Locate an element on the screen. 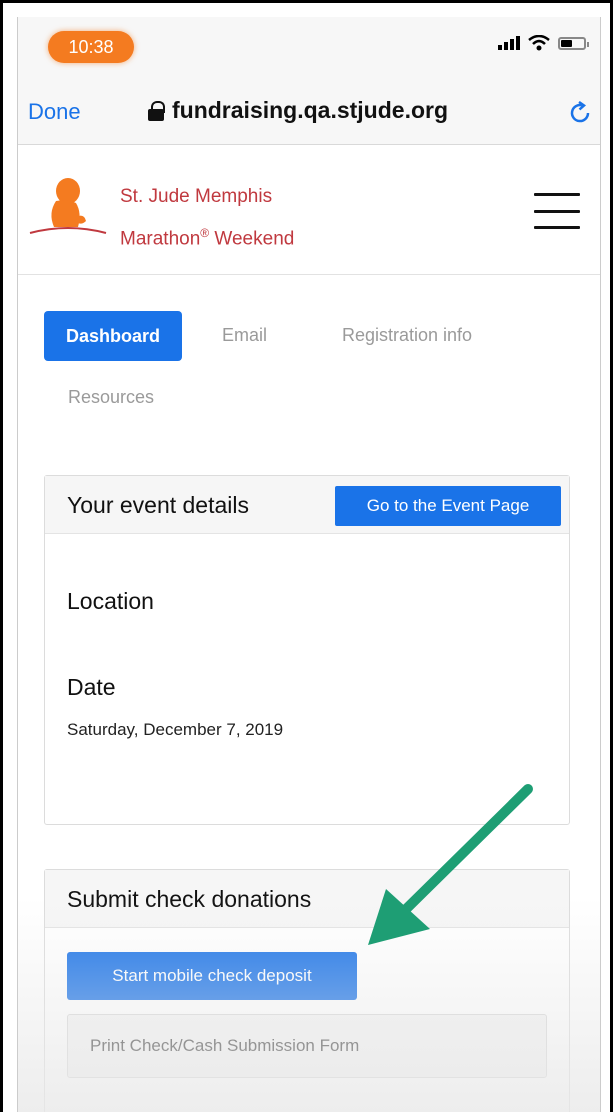 The height and width of the screenshot is (1112, 613). tab-dashboard: Dashboard is located at coordinates (113, 336).